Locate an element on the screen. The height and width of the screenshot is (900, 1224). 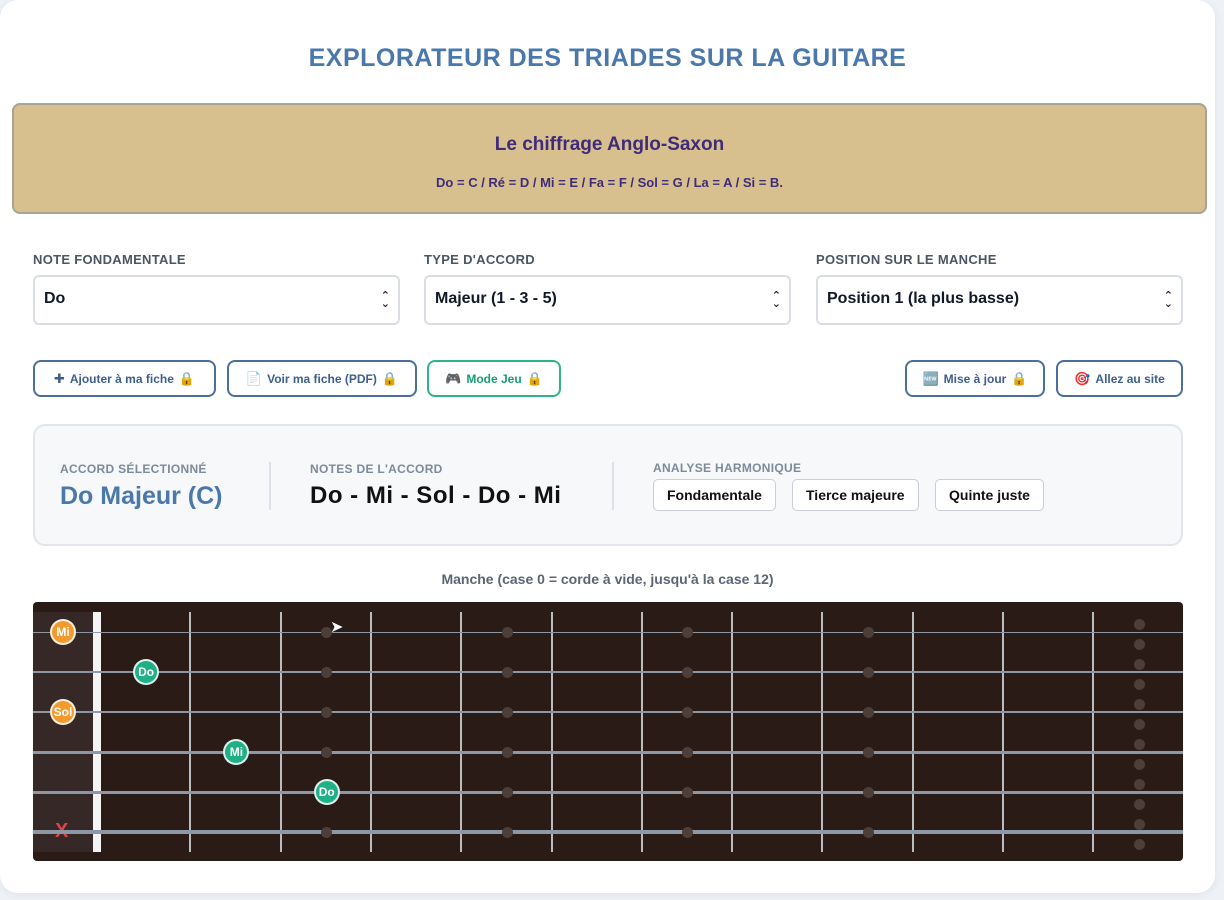
game-mode-button: 🎮 Mode Jeu 🔒 is located at coordinates (494, 378).